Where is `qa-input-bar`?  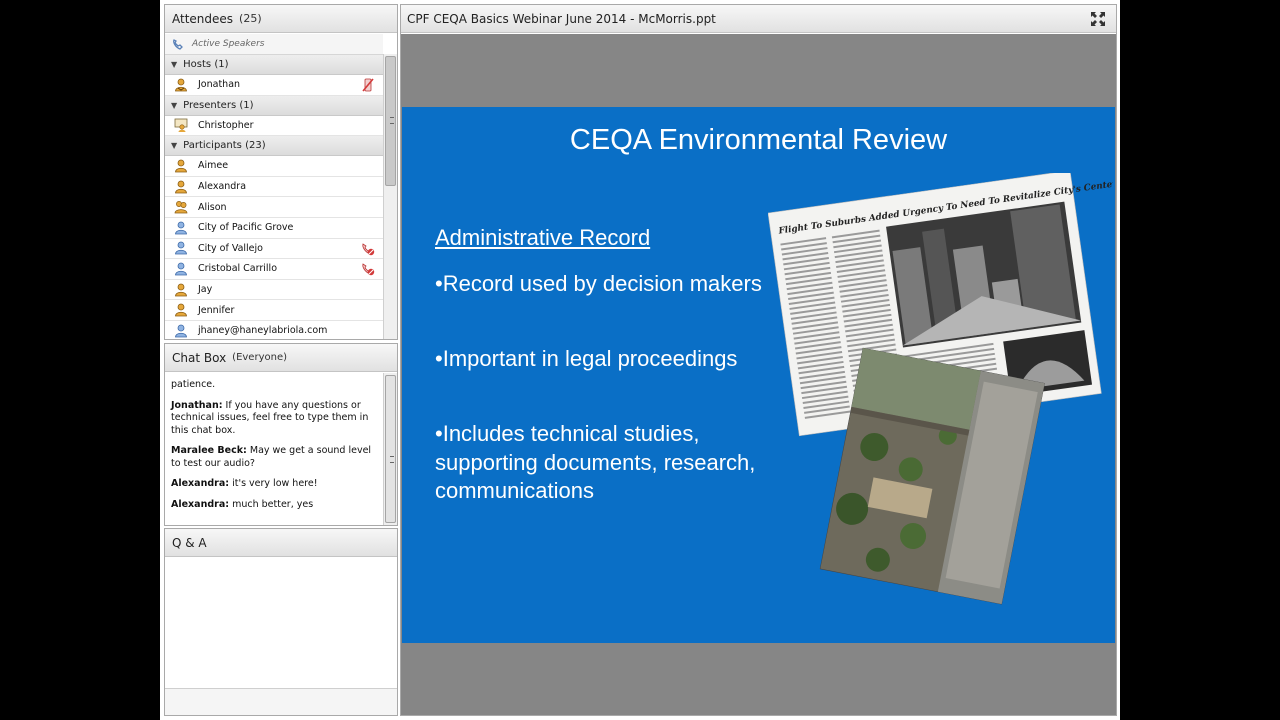 qa-input-bar is located at coordinates (281, 701).